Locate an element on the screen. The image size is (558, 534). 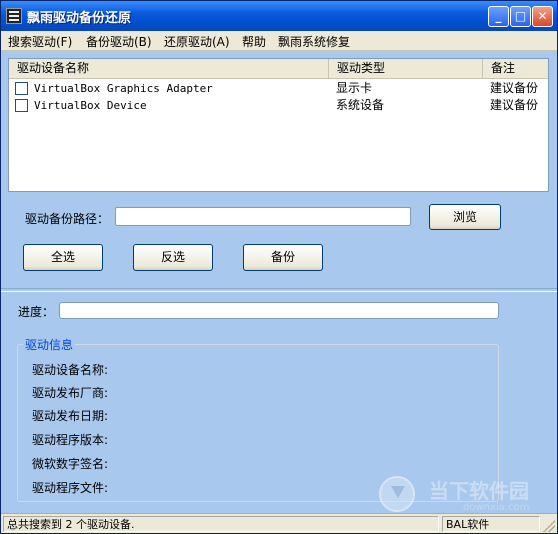
progress-label: 进度： is located at coordinates (36, 312).